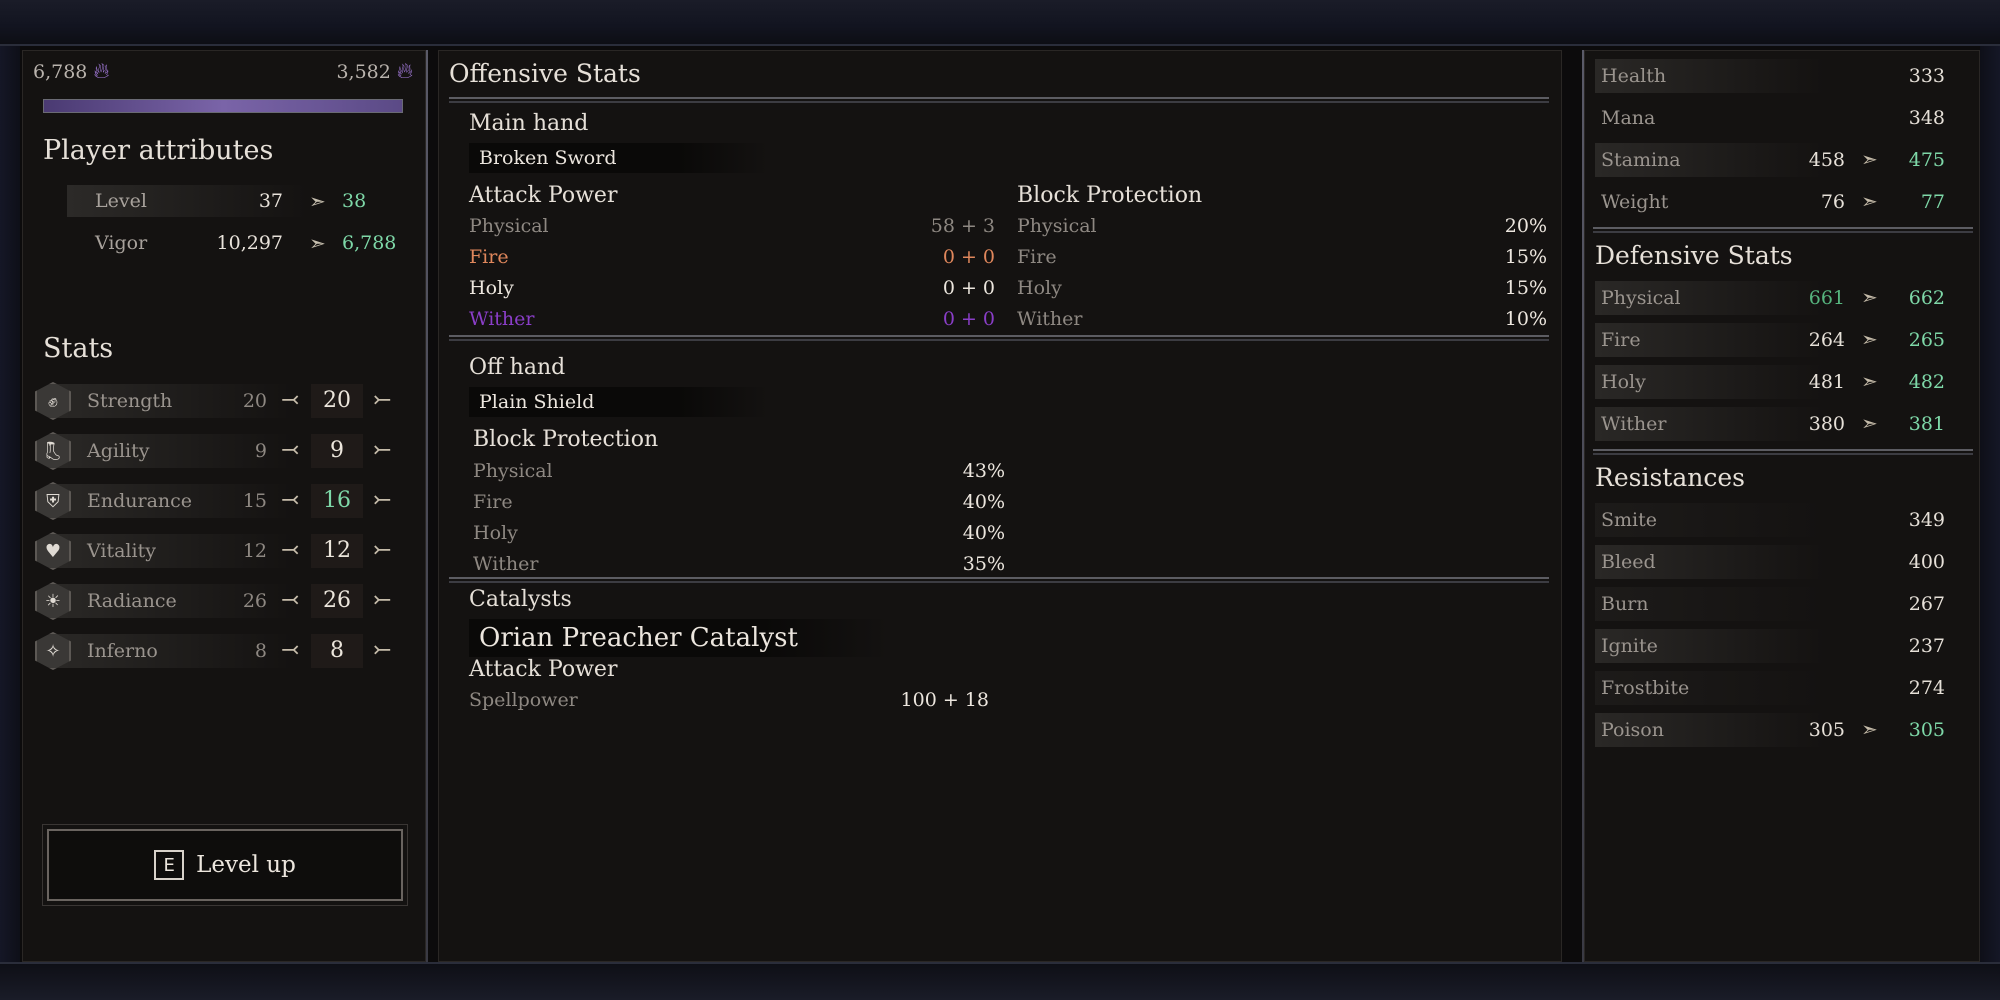 The width and height of the screenshot is (2000, 1000). Describe the element at coordinates (619, 402) in the screenshot. I see `off-hand-item: Plain Shield` at that location.